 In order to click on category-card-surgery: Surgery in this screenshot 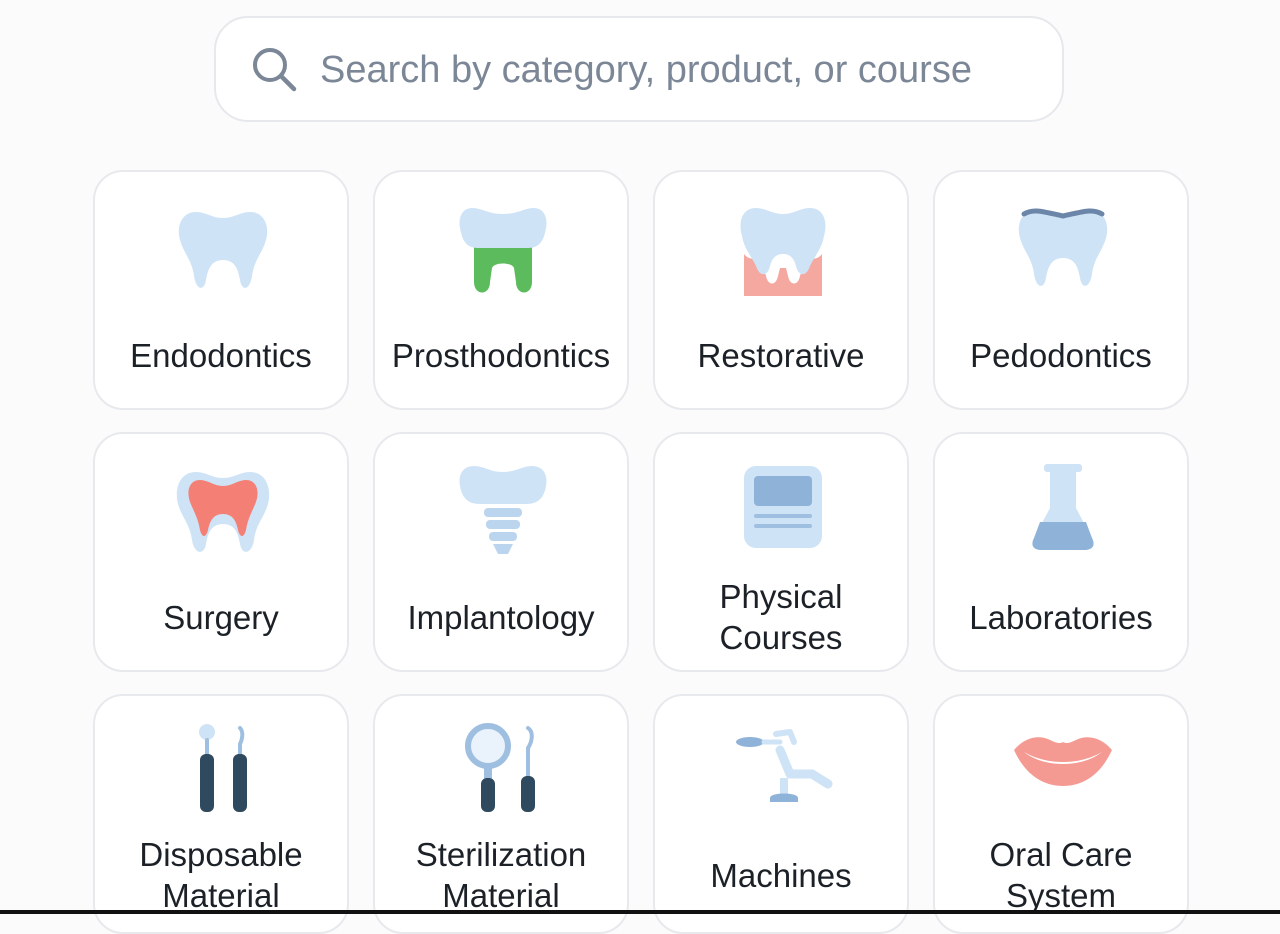, I will do `click(221, 552)`.